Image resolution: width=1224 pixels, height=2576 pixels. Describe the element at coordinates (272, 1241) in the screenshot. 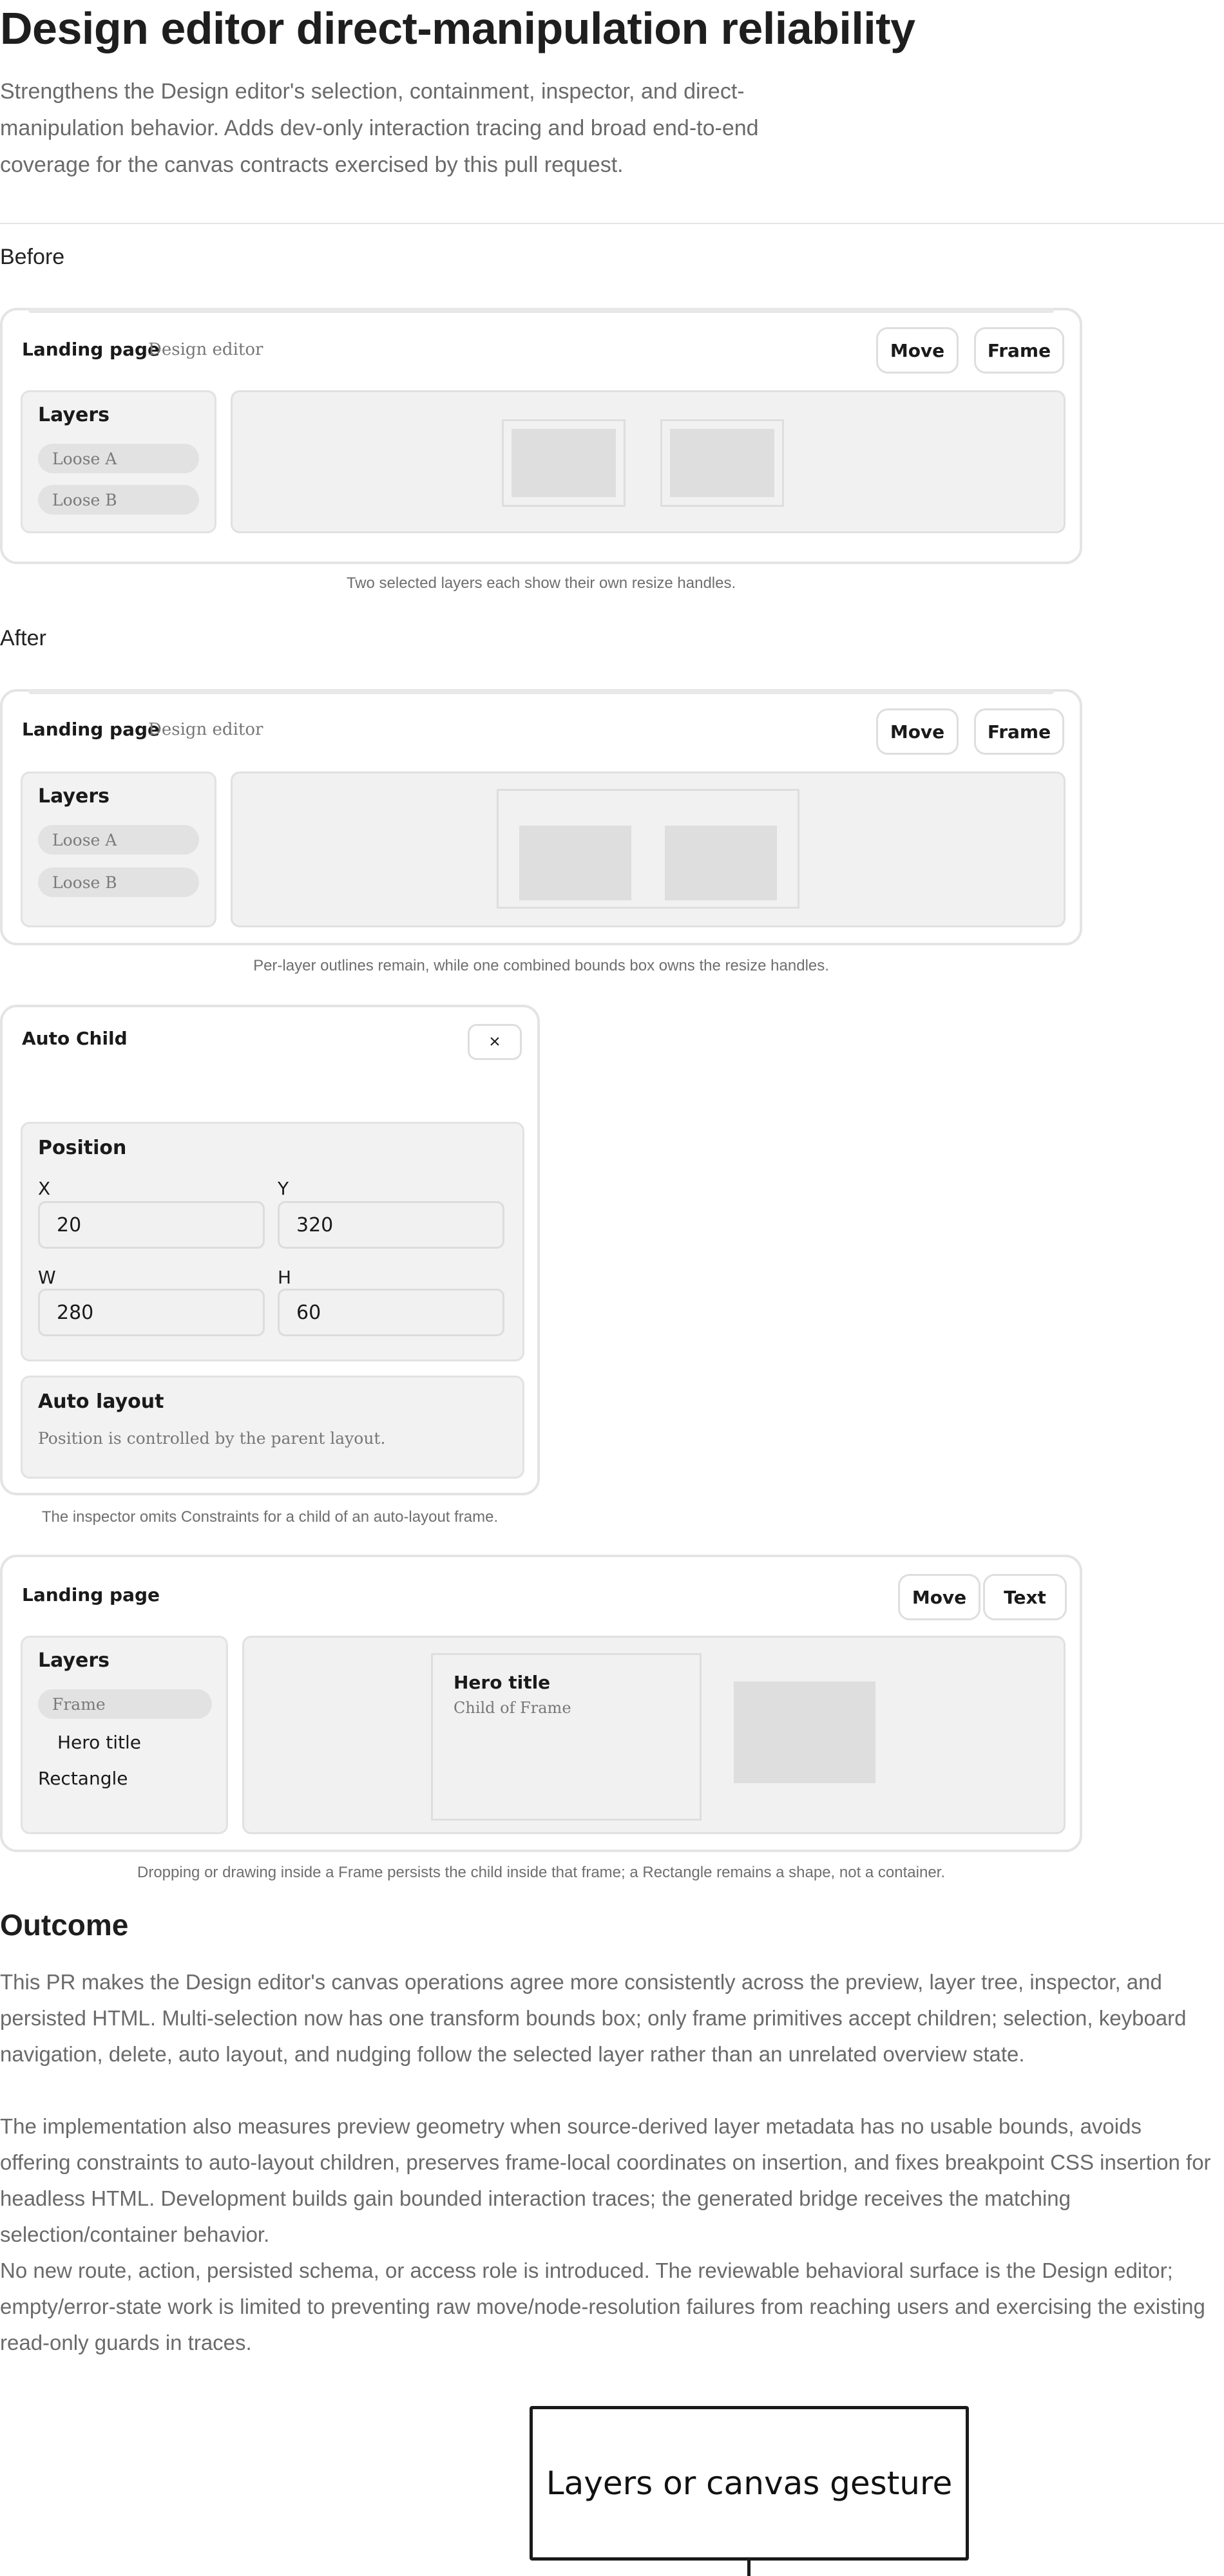

I see `position-panel: Position X 20 Y 320 W 280 H 60` at that location.